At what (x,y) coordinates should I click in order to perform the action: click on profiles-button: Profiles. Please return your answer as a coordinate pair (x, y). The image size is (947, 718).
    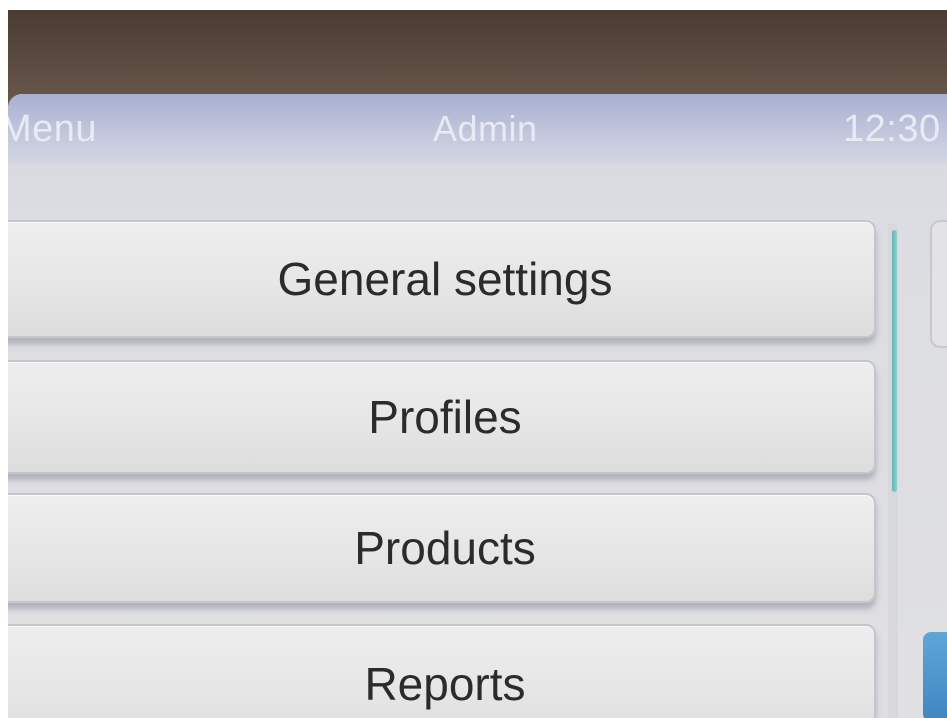
    Looking at the image, I should click on (442, 417).